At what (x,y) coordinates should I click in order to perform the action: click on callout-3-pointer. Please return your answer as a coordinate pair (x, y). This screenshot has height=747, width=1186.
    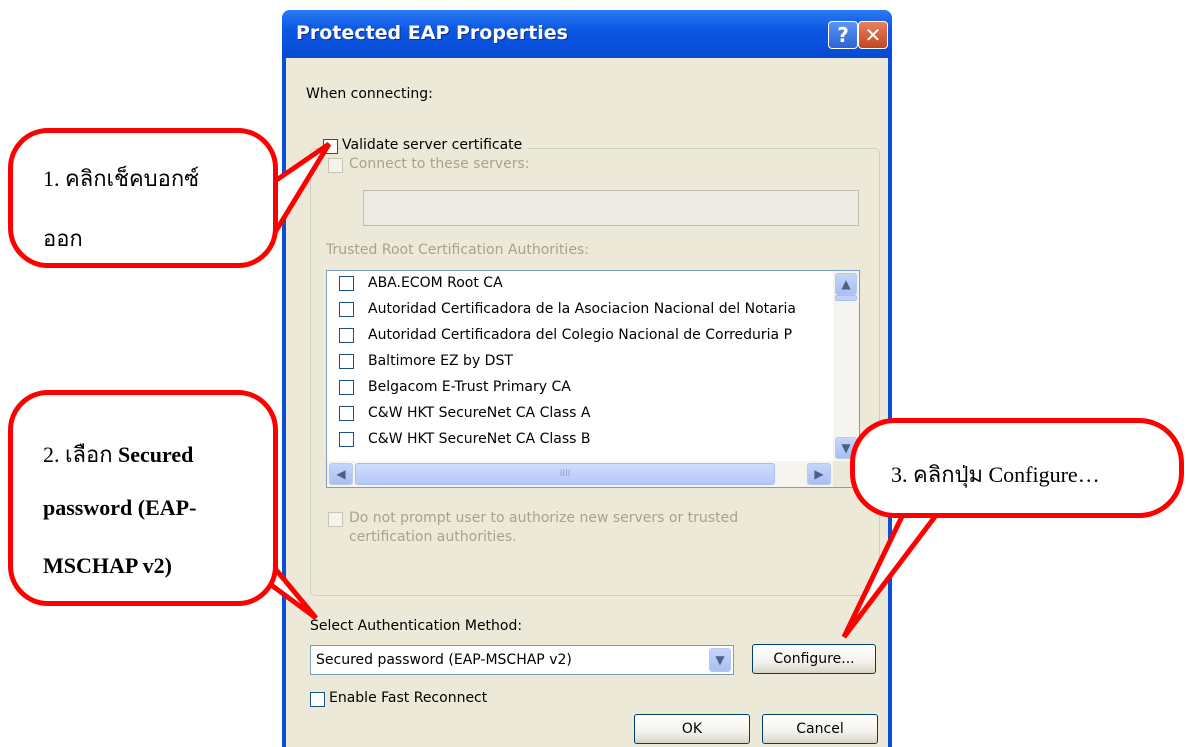
    Looking at the image, I should click on (893, 572).